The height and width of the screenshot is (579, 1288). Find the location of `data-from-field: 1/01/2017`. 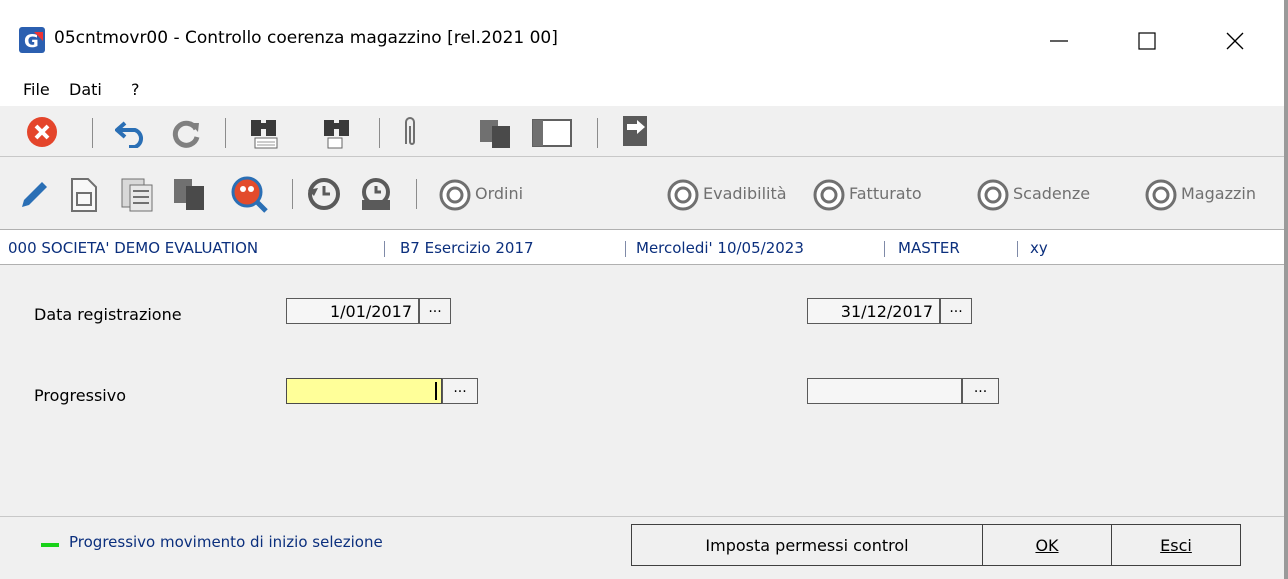

data-from-field: 1/01/2017 is located at coordinates (352, 311).